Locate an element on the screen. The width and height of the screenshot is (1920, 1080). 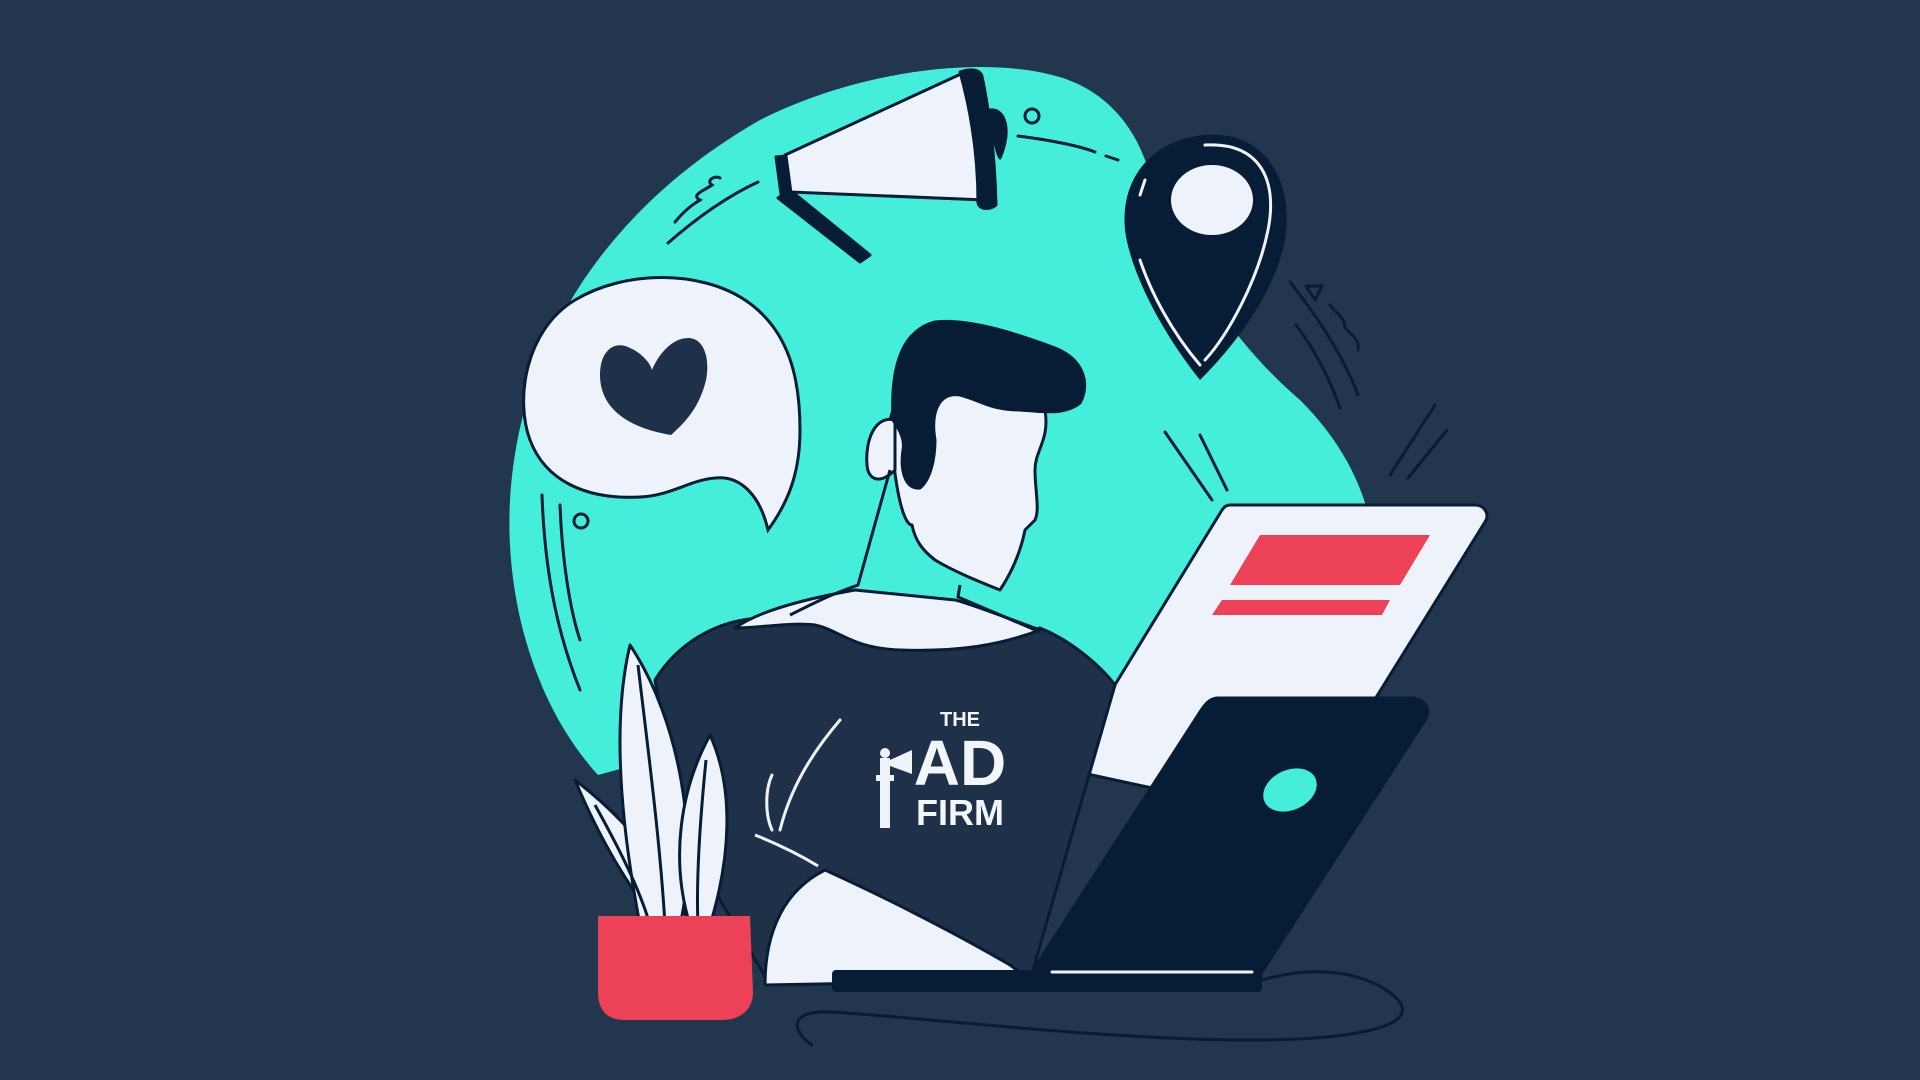
screen-bar-top is located at coordinates (1330, 560).